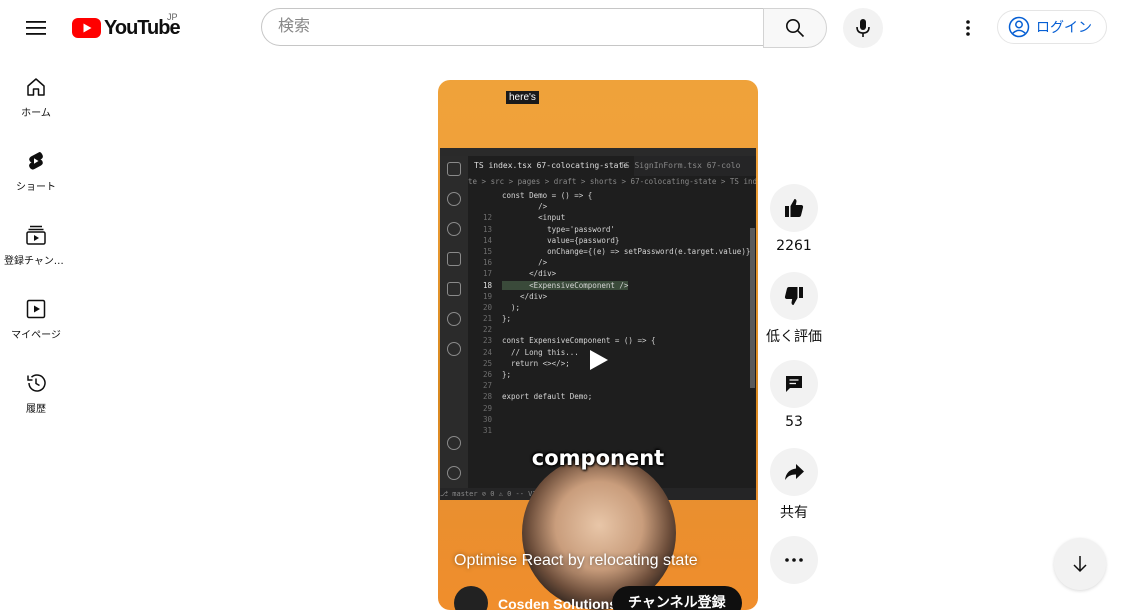 This screenshot has width=1124, height=610. I want to click on share-arrow-icon, so click(794, 472).